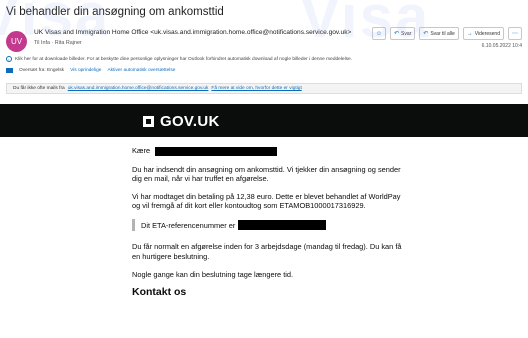 The height and width of the screenshot is (338, 528). Describe the element at coordinates (216, 151) in the screenshot. I see `redacted-name` at that location.